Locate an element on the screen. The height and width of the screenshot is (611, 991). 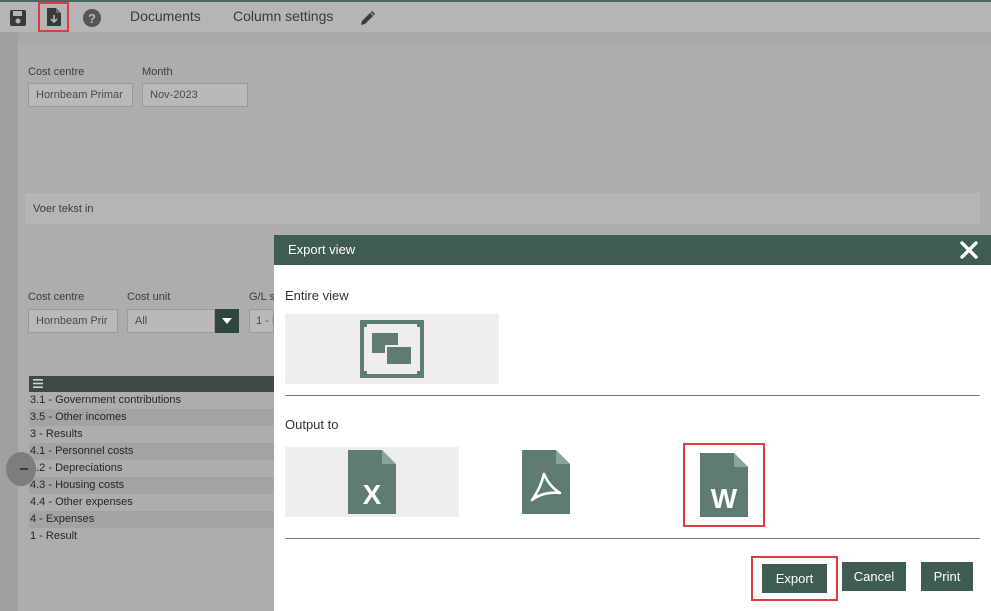
dialog-title: Export view is located at coordinates (322, 249).